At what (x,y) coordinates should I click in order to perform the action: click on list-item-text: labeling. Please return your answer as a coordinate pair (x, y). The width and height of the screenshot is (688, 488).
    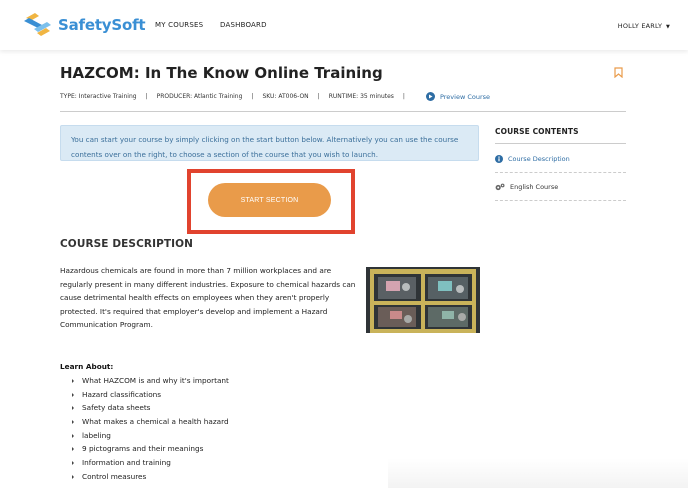
    Looking at the image, I should click on (96, 435).